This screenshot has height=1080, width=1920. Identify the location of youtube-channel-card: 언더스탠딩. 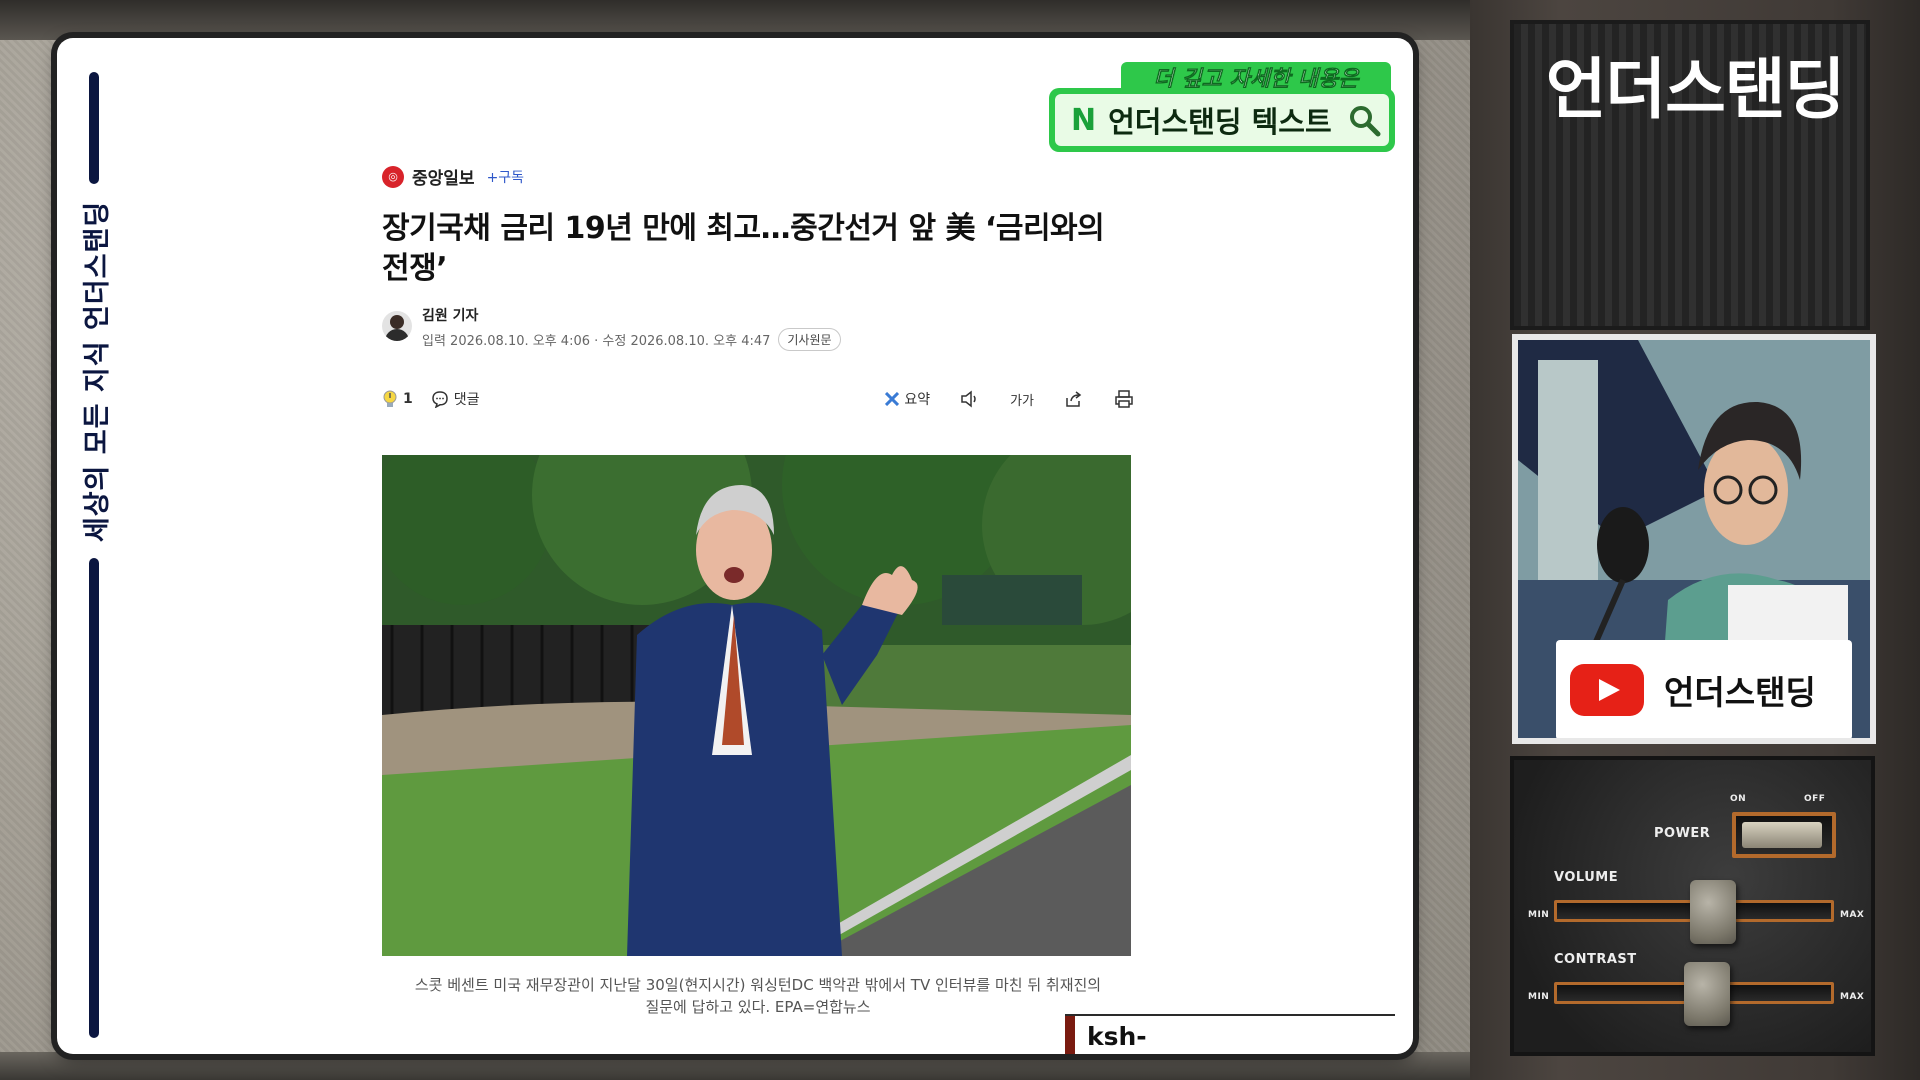
(1704, 689).